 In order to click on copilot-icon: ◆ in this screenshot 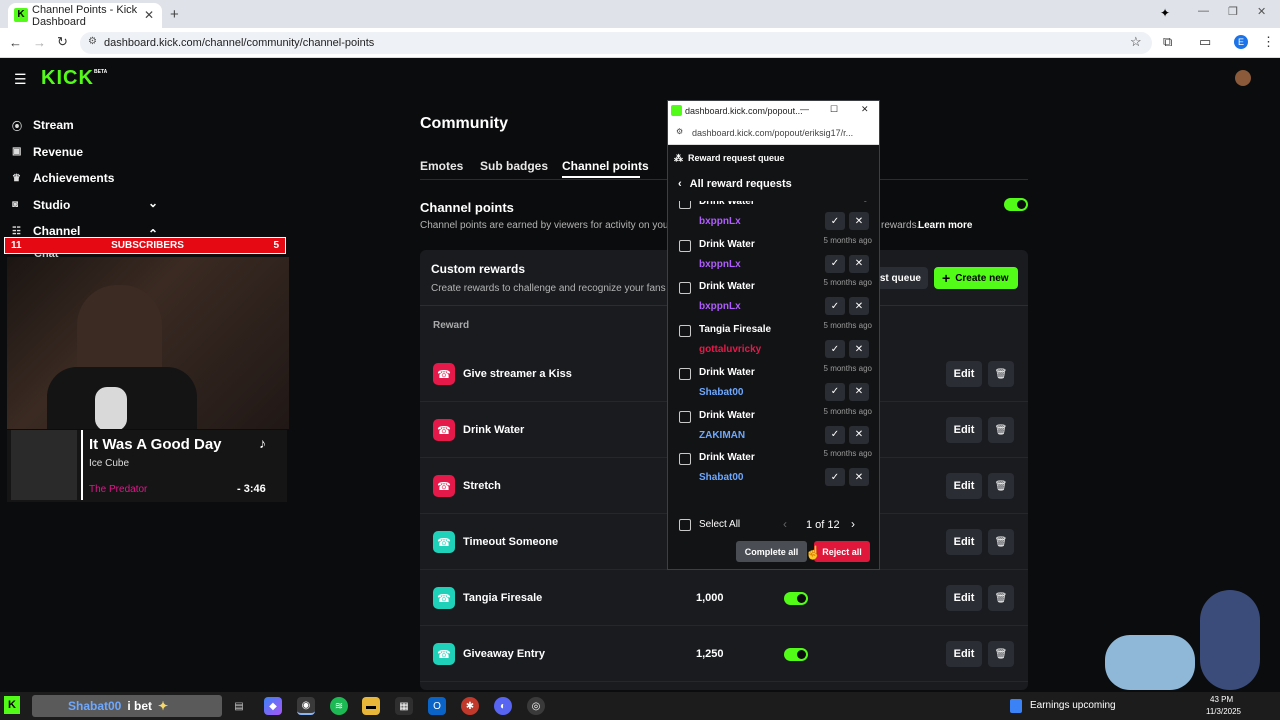, I will do `click(273, 706)`.